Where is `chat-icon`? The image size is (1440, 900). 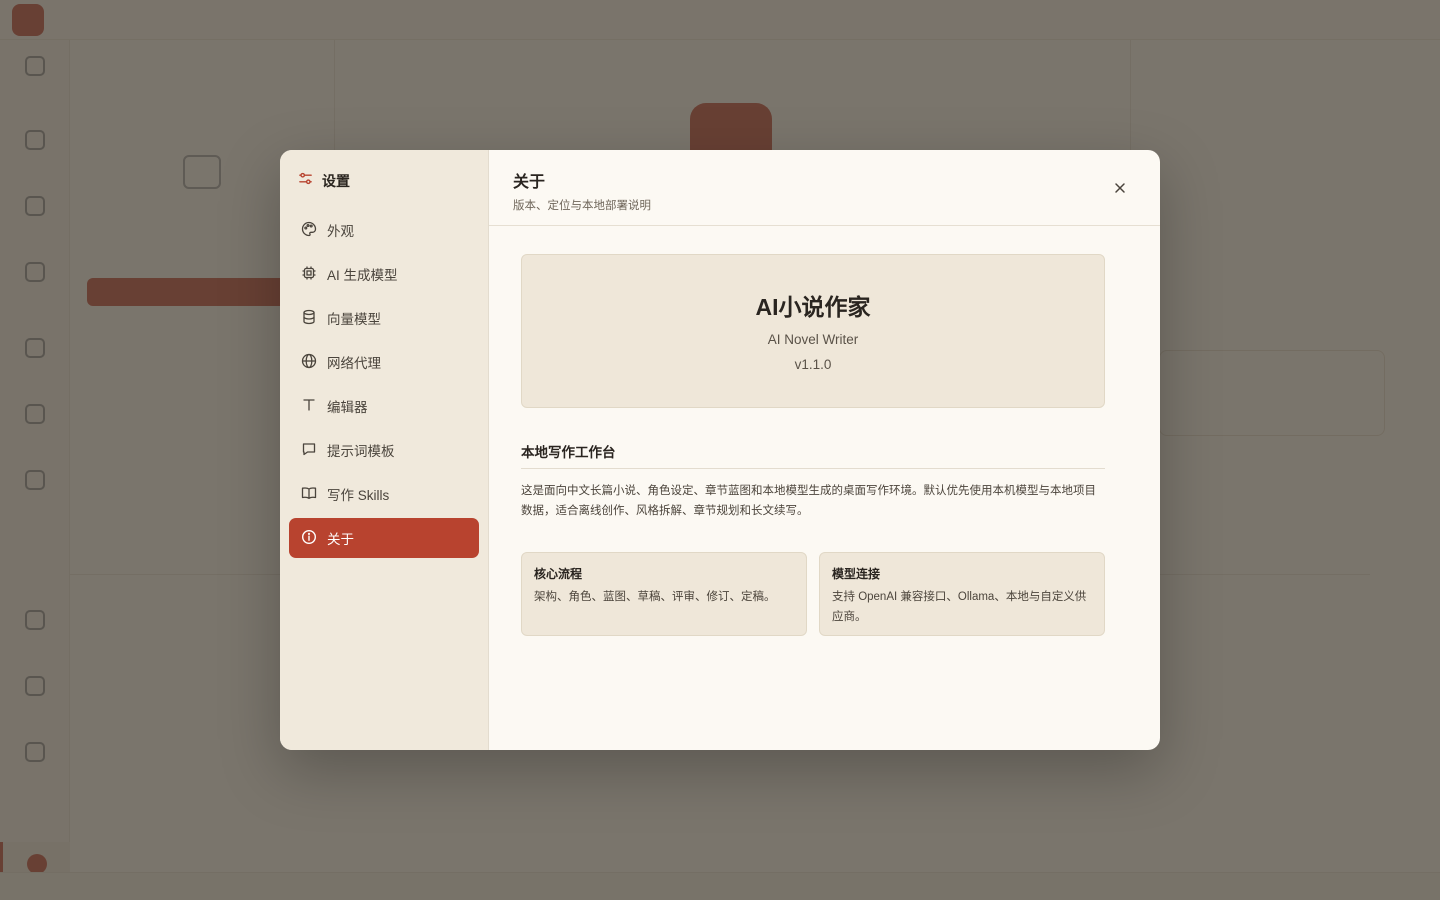
chat-icon is located at coordinates (309, 450).